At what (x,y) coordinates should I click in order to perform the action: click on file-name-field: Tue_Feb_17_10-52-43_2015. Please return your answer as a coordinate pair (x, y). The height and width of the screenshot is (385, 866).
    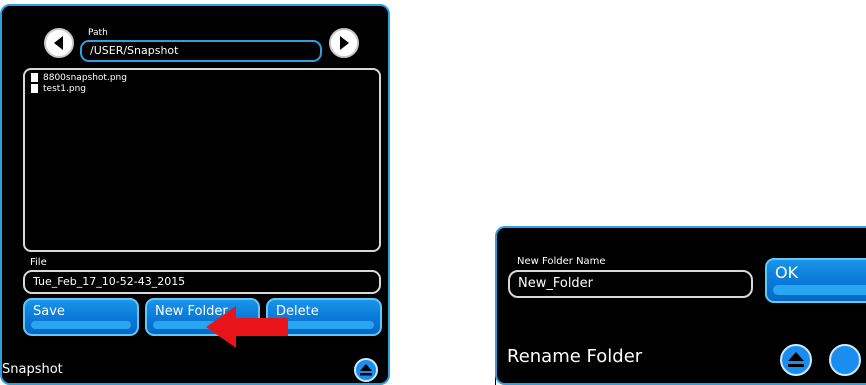
    Looking at the image, I should click on (202, 282).